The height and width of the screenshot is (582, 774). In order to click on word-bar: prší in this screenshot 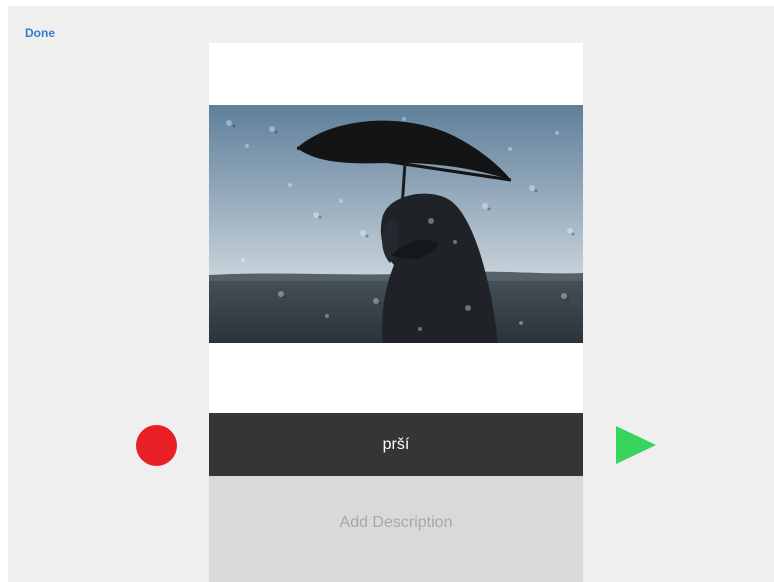, I will do `click(396, 444)`.